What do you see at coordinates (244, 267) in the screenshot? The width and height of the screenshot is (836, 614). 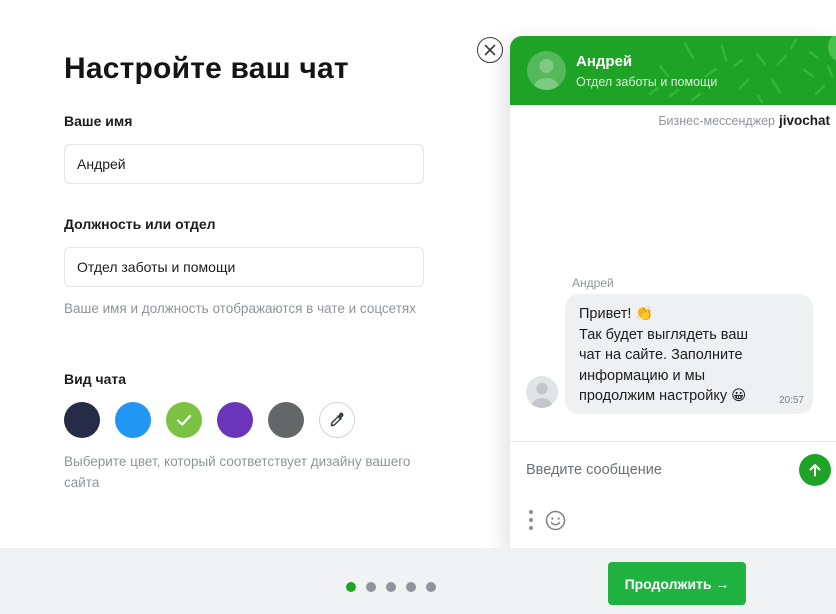 I see `position-input` at bounding box center [244, 267].